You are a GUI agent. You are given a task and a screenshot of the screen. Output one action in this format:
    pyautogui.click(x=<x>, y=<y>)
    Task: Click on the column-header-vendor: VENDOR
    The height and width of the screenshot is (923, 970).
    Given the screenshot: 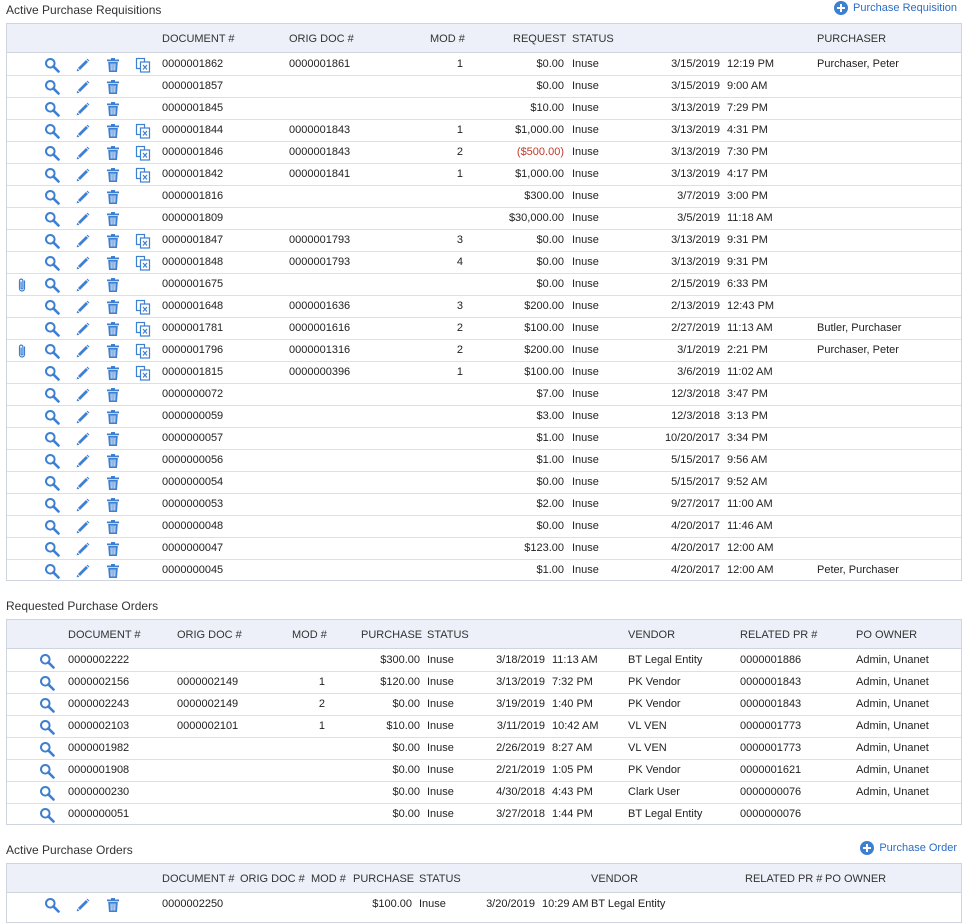 What is the action you would take?
    pyautogui.click(x=614, y=879)
    